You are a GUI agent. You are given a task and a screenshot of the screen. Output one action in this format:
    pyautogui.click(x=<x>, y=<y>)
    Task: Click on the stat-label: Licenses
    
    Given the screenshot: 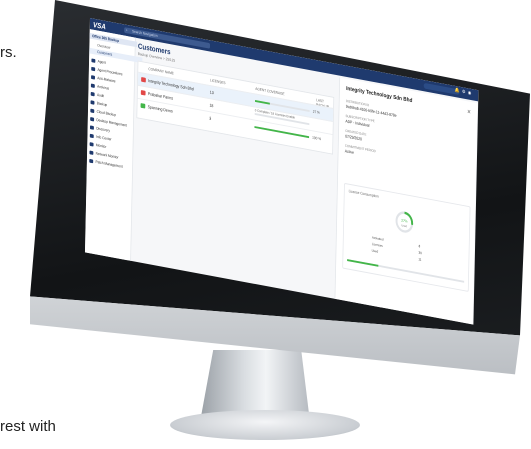 What is the action you would take?
    pyautogui.click(x=377, y=245)
    